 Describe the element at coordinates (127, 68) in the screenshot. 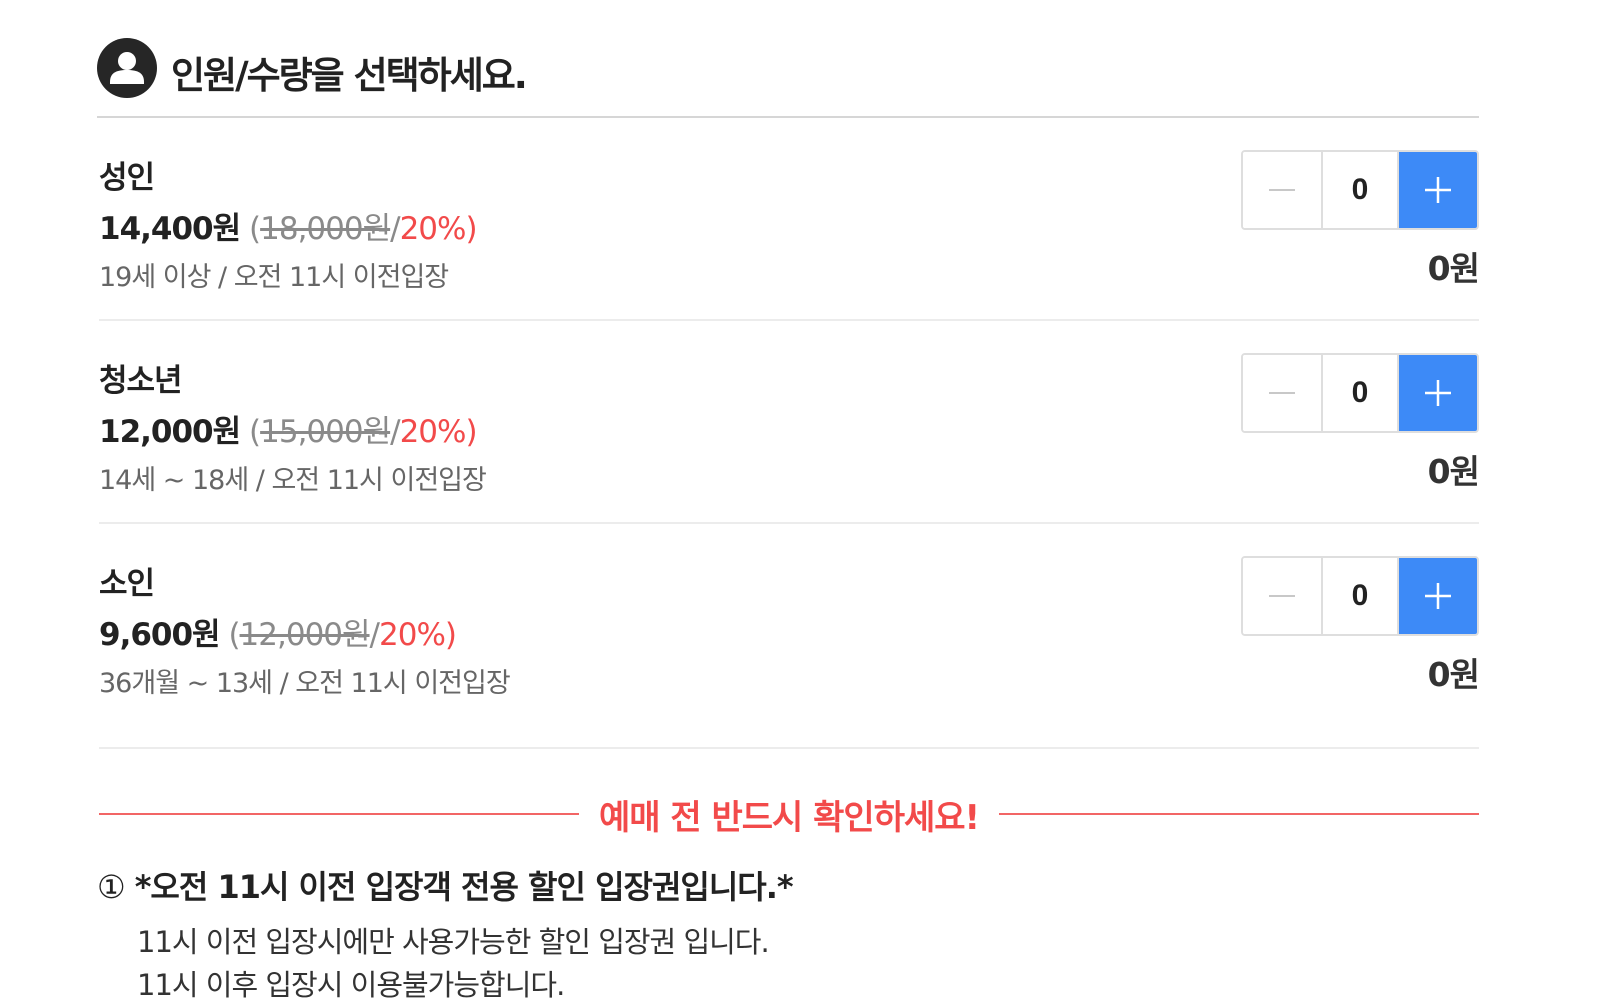

I see `user-icon` at that location.